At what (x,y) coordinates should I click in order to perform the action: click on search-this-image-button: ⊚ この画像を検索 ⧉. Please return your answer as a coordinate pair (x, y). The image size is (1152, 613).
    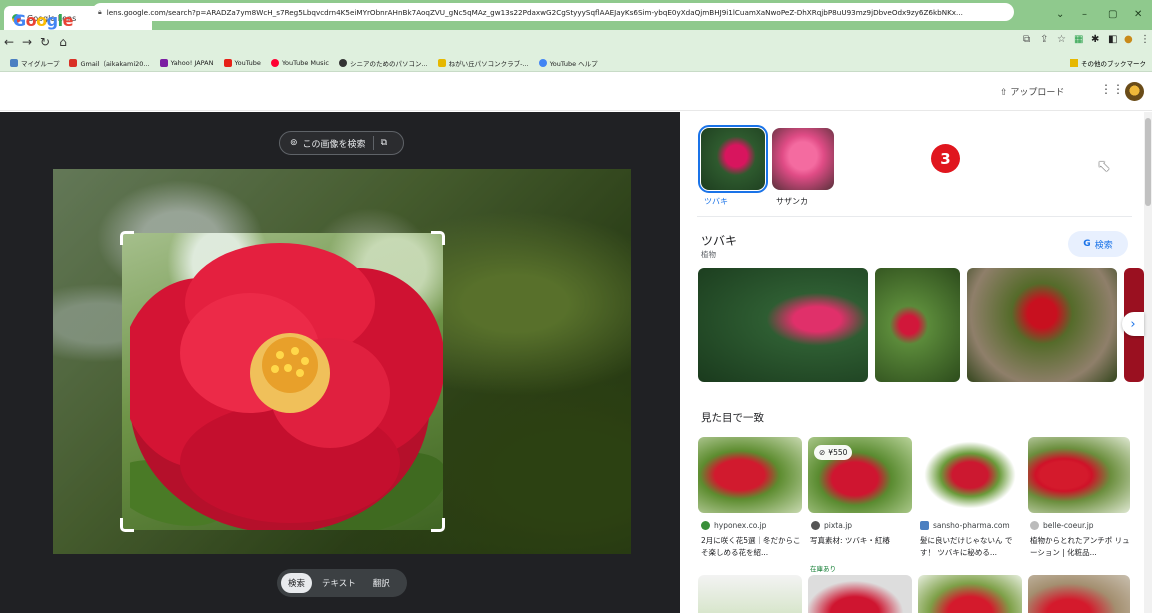
    Looking at the image, I should click on (341, 143).